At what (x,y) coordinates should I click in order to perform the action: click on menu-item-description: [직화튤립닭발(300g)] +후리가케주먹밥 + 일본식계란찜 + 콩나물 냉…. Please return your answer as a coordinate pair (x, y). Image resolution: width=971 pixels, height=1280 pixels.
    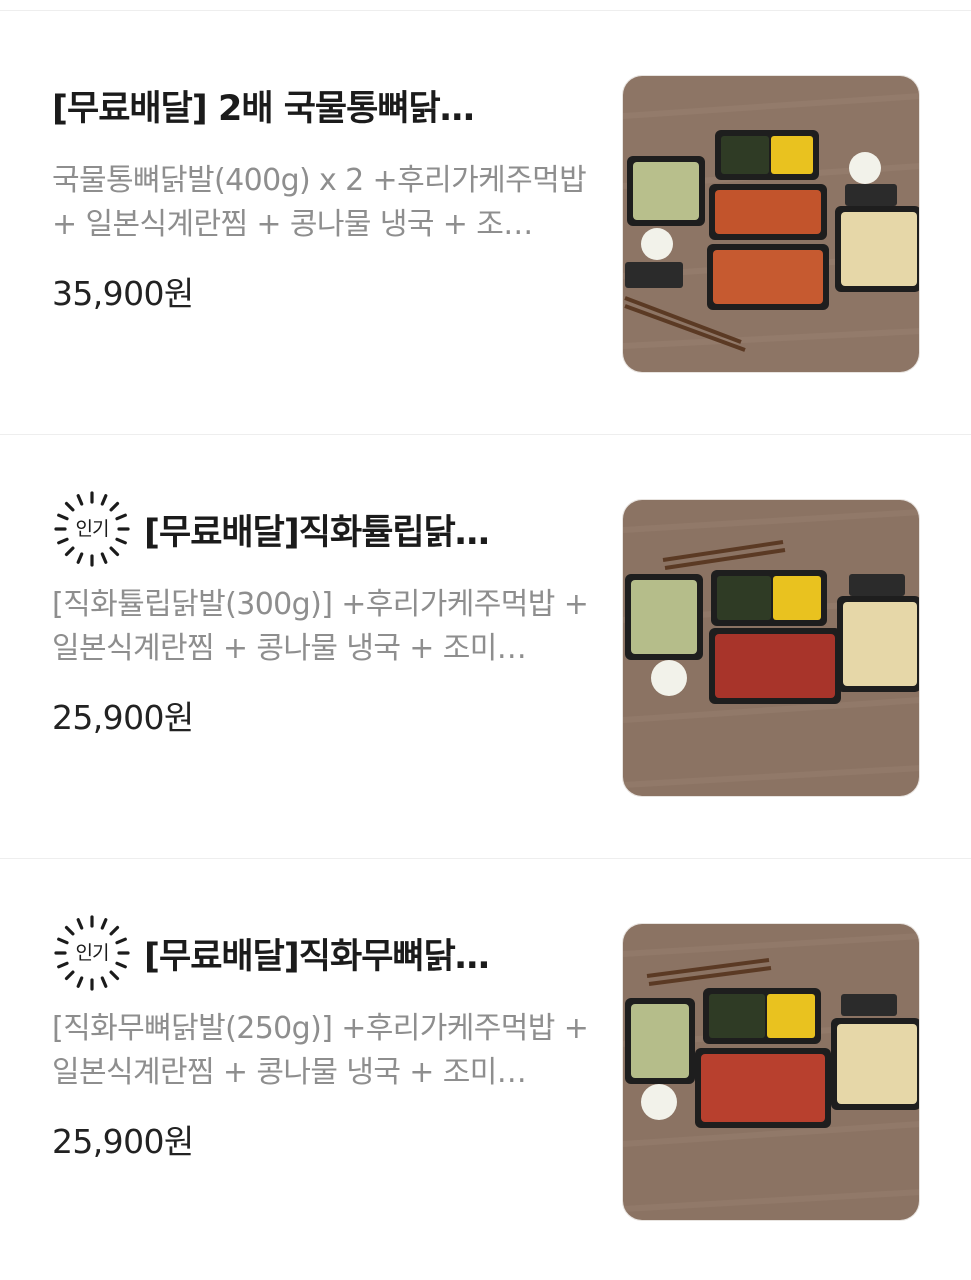
    Looking at the image, I should click on (320, 626).